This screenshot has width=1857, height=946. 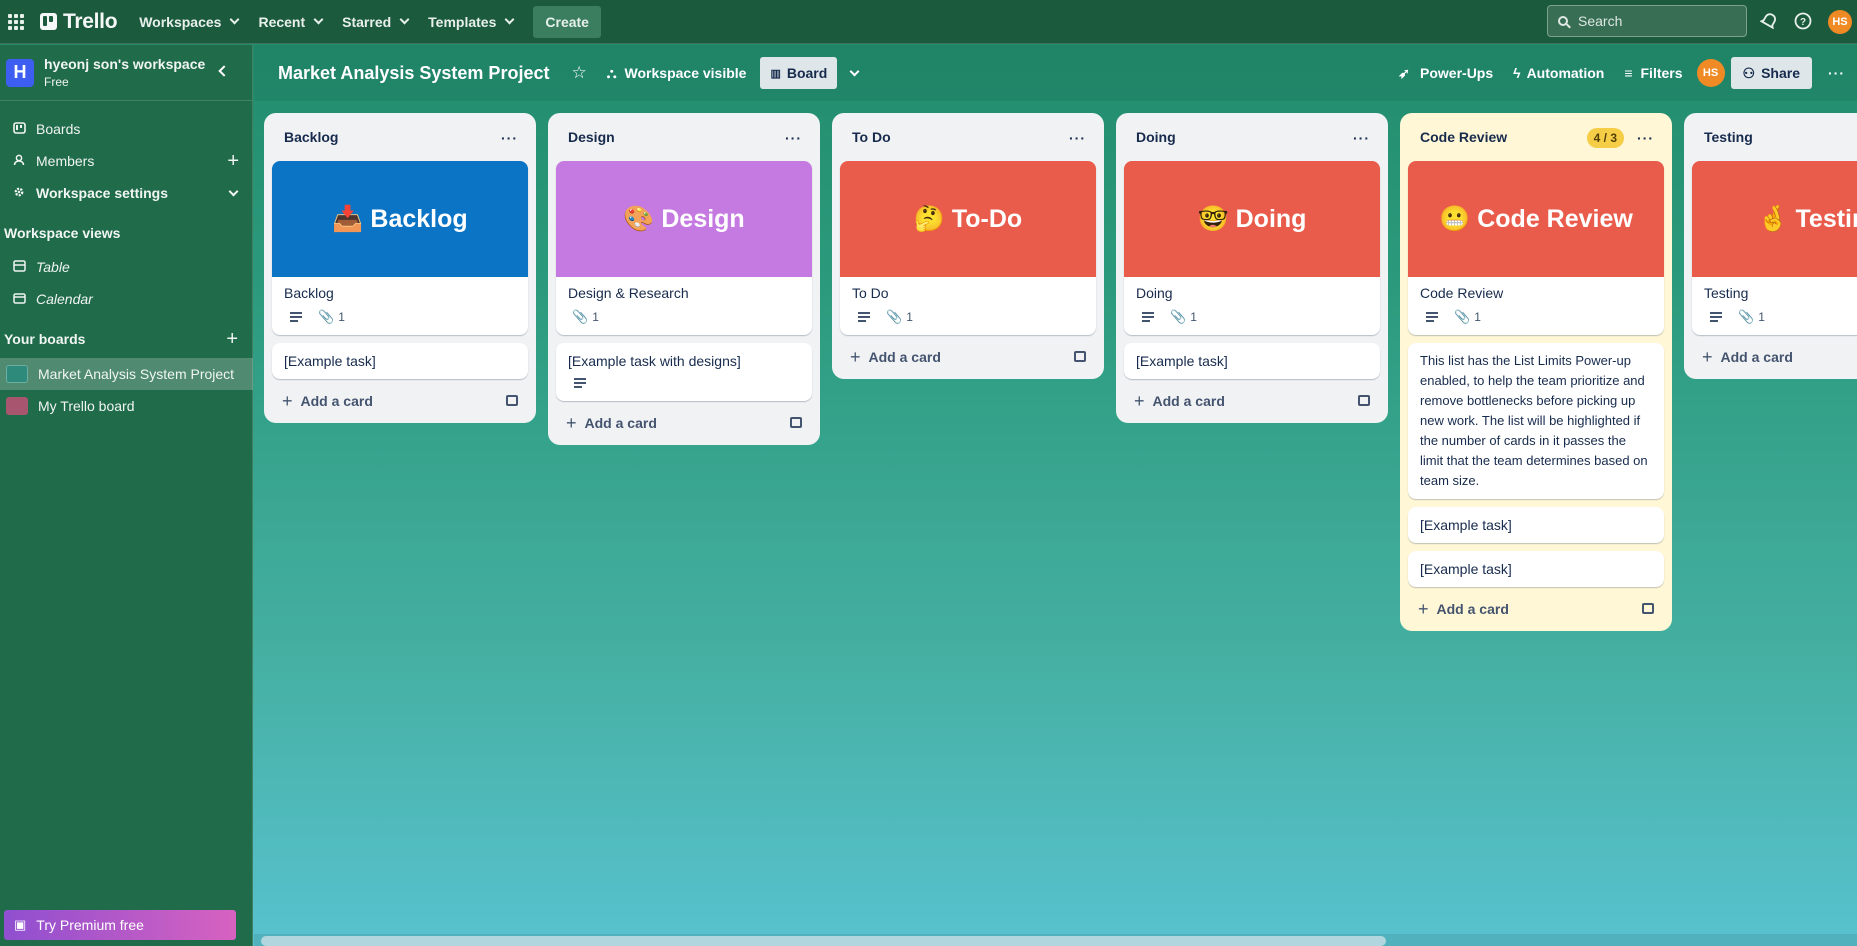 I want to click on board-icon: ▥, so click(x=775, y=73).